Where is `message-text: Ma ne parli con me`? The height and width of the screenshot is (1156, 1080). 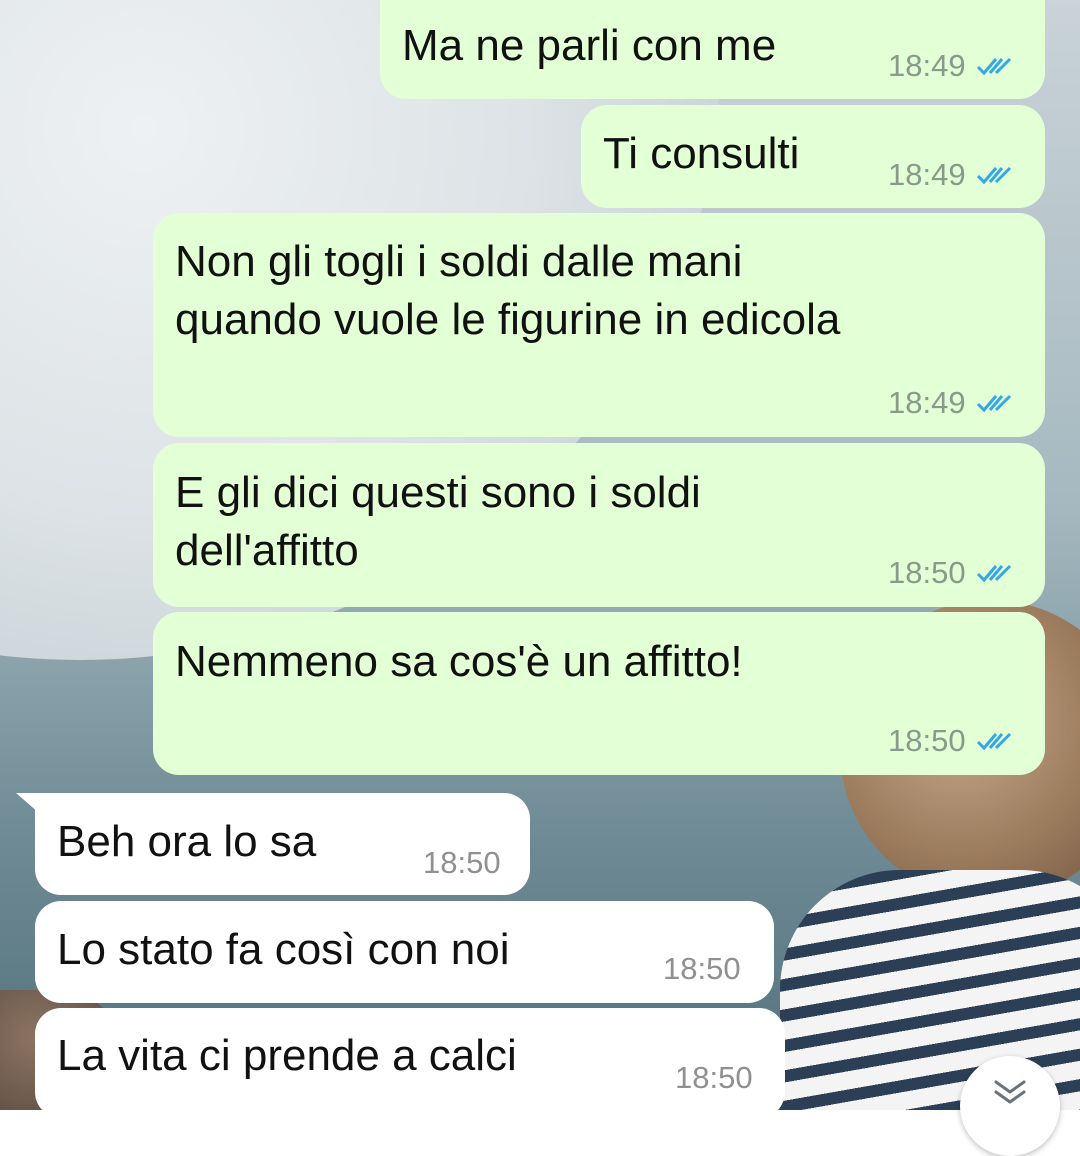 message-text: Ma ne parli con me is located at coordinates (589, 45).